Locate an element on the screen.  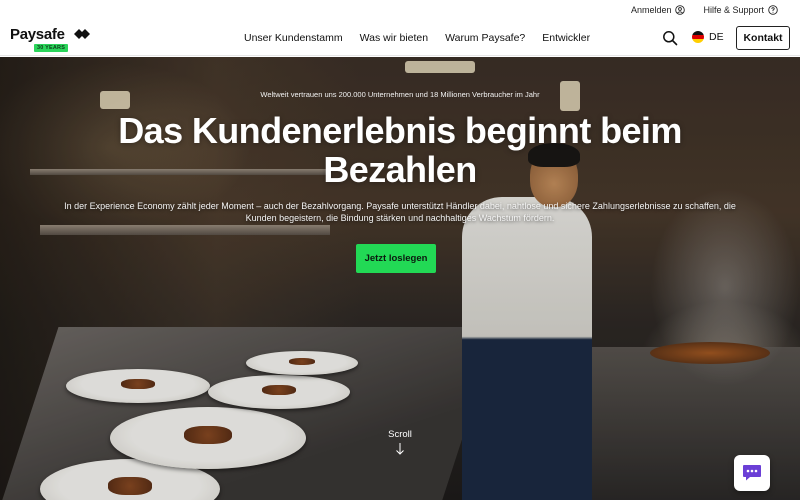
get-started-button: Jetzt loslegen is located at coordinates (396, 258).